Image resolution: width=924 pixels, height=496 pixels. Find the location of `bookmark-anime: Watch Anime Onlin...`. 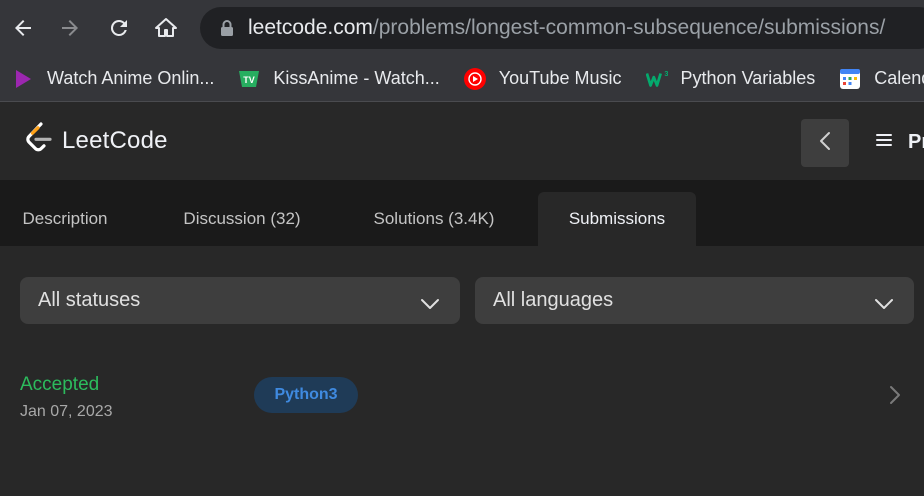

bookmark-anime: Watch Anime Onlin... is located at coordinates (113, 79).